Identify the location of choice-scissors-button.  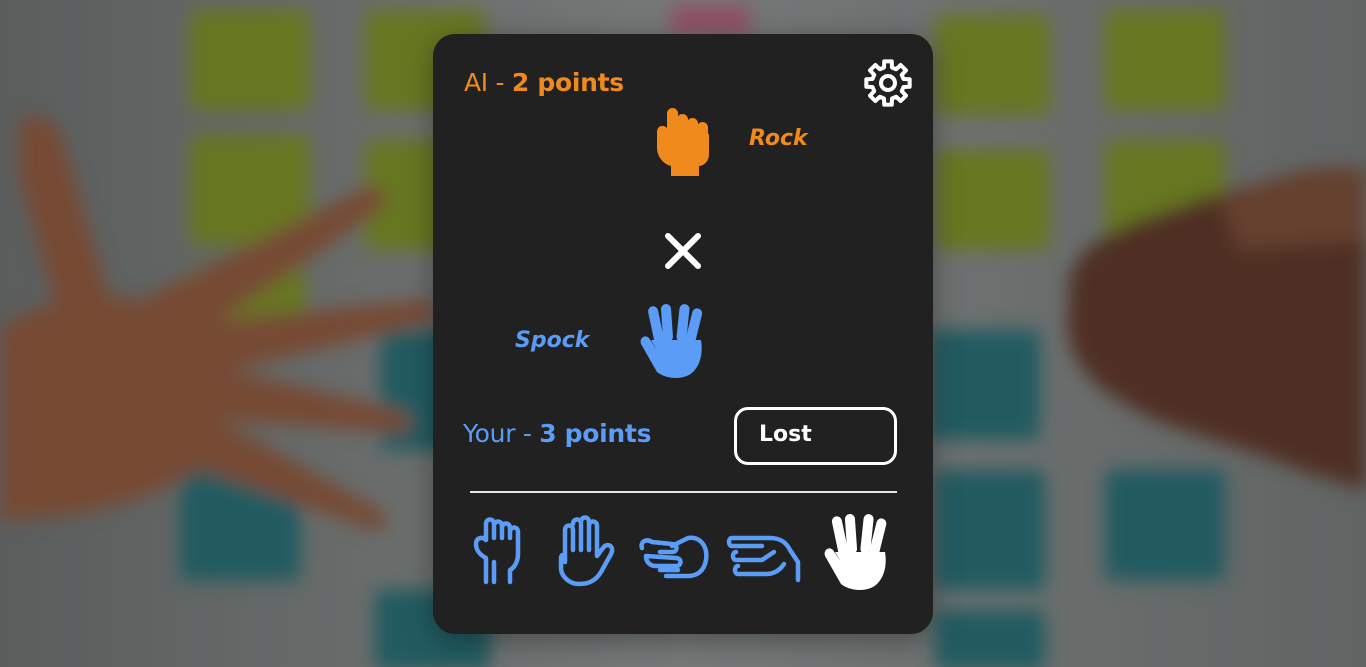
(675, 552).